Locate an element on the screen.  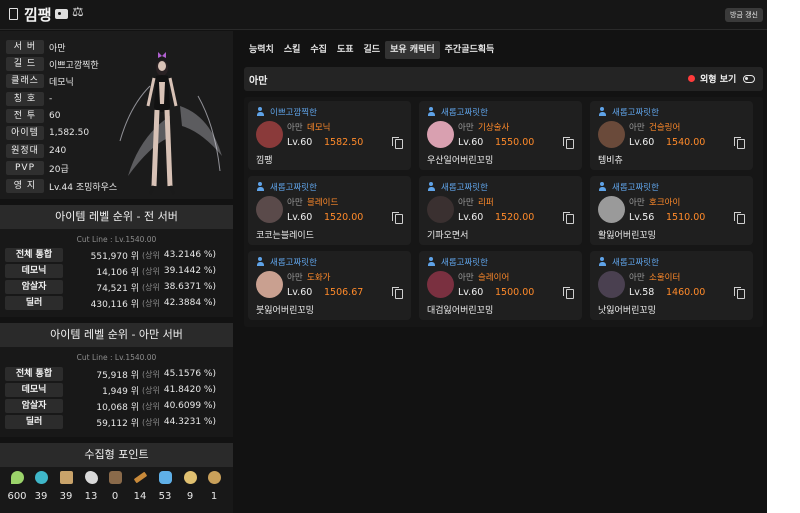
rank-value: 1,949 위 is located at coordinates (120, 391).